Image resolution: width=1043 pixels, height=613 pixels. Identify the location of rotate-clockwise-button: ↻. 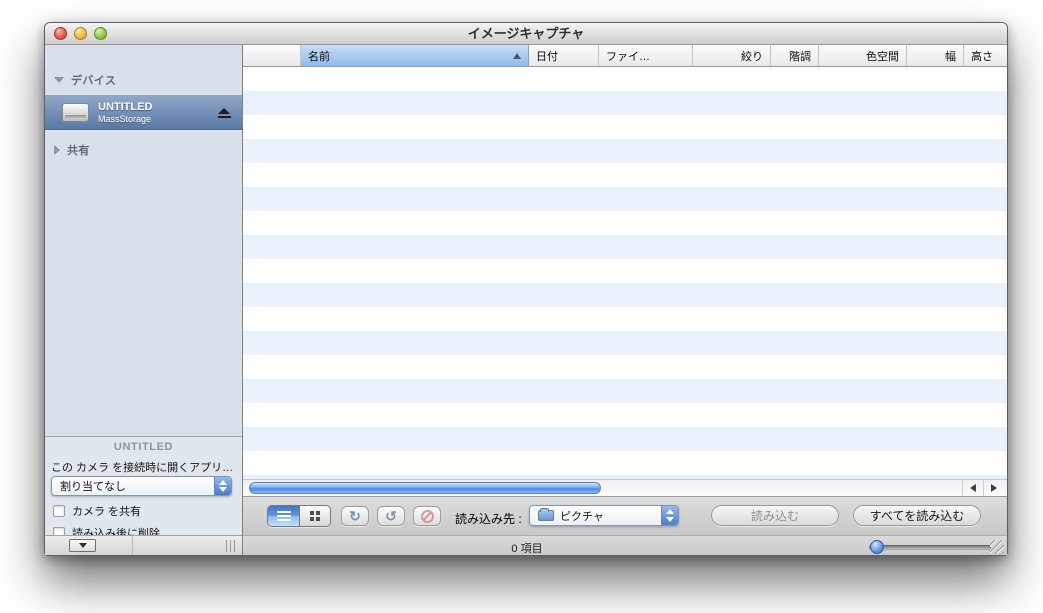
(355, 516).